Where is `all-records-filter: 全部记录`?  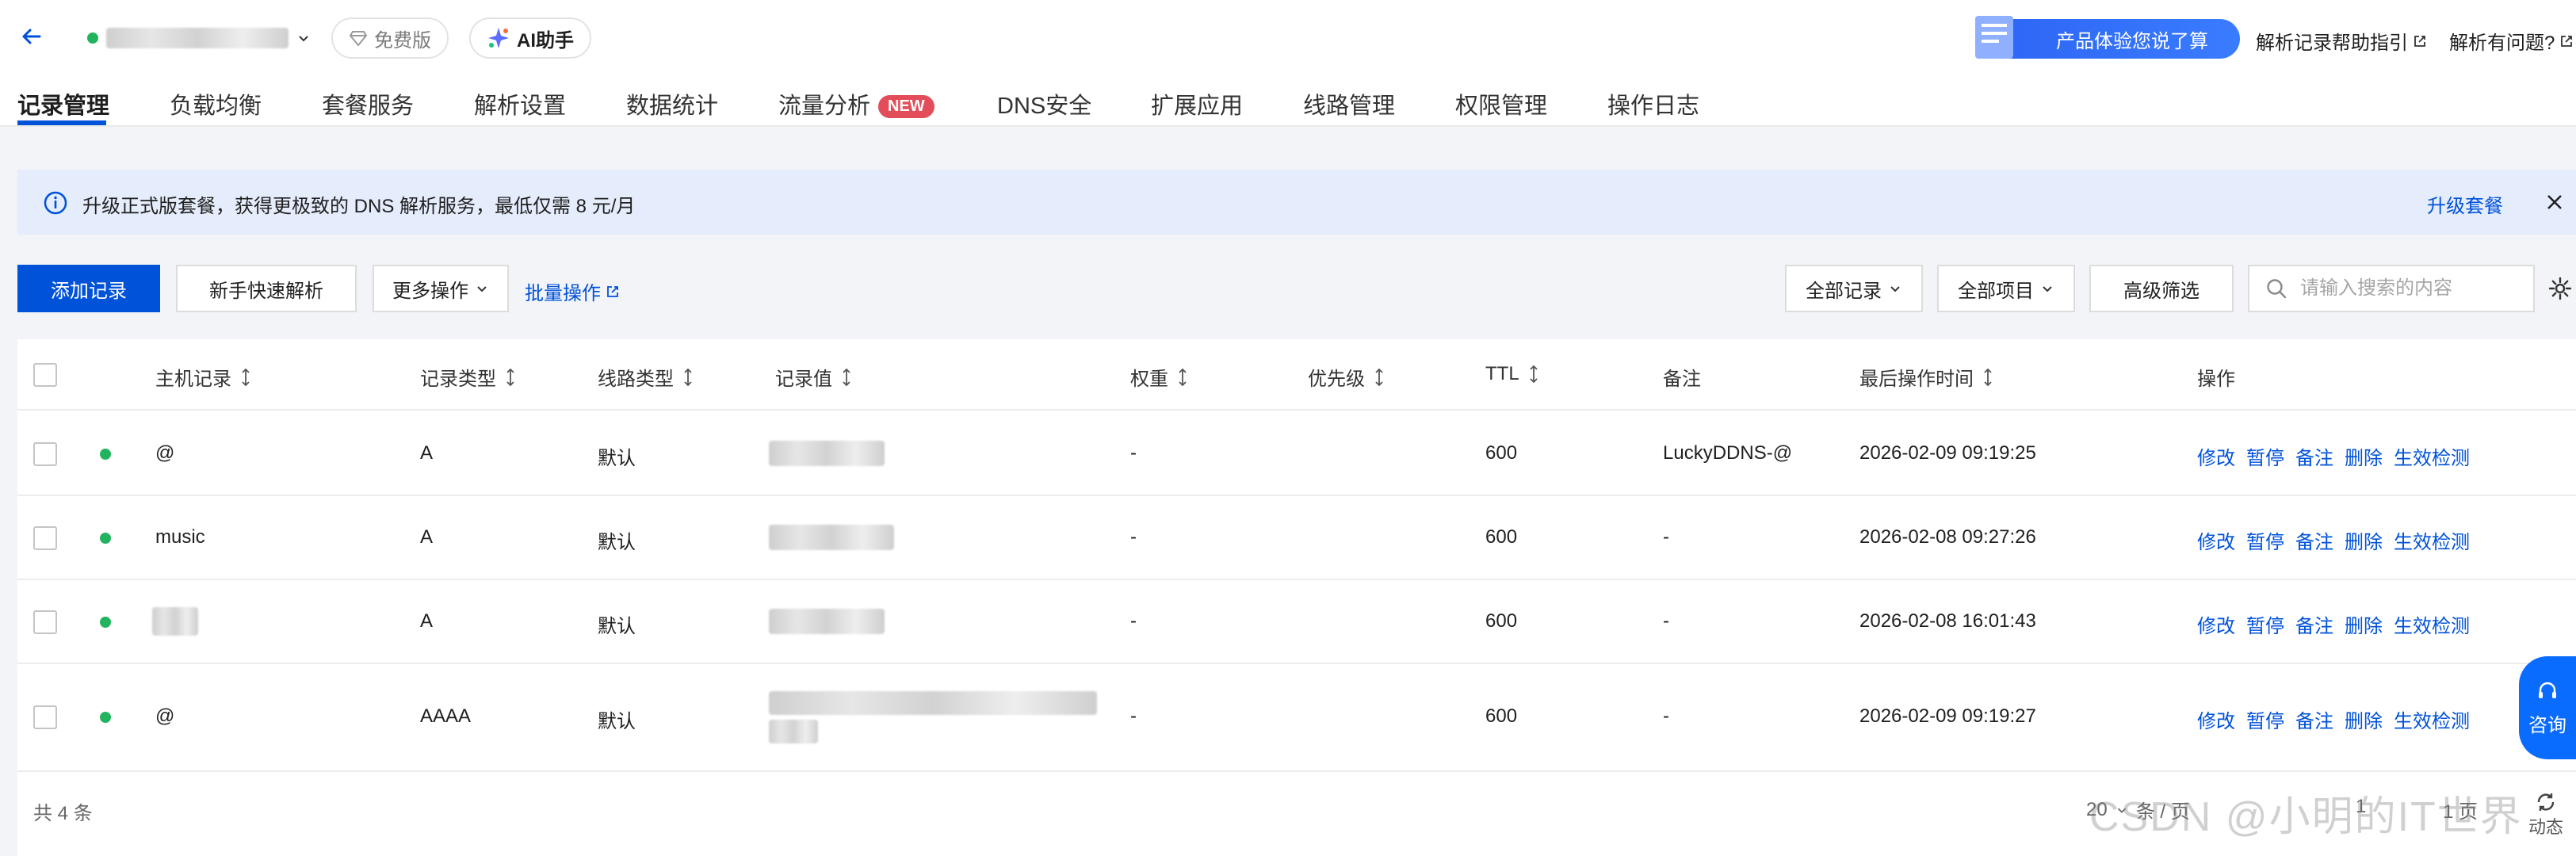
all-records-filter: 全部记录 is located at coordinates (1854, 288).